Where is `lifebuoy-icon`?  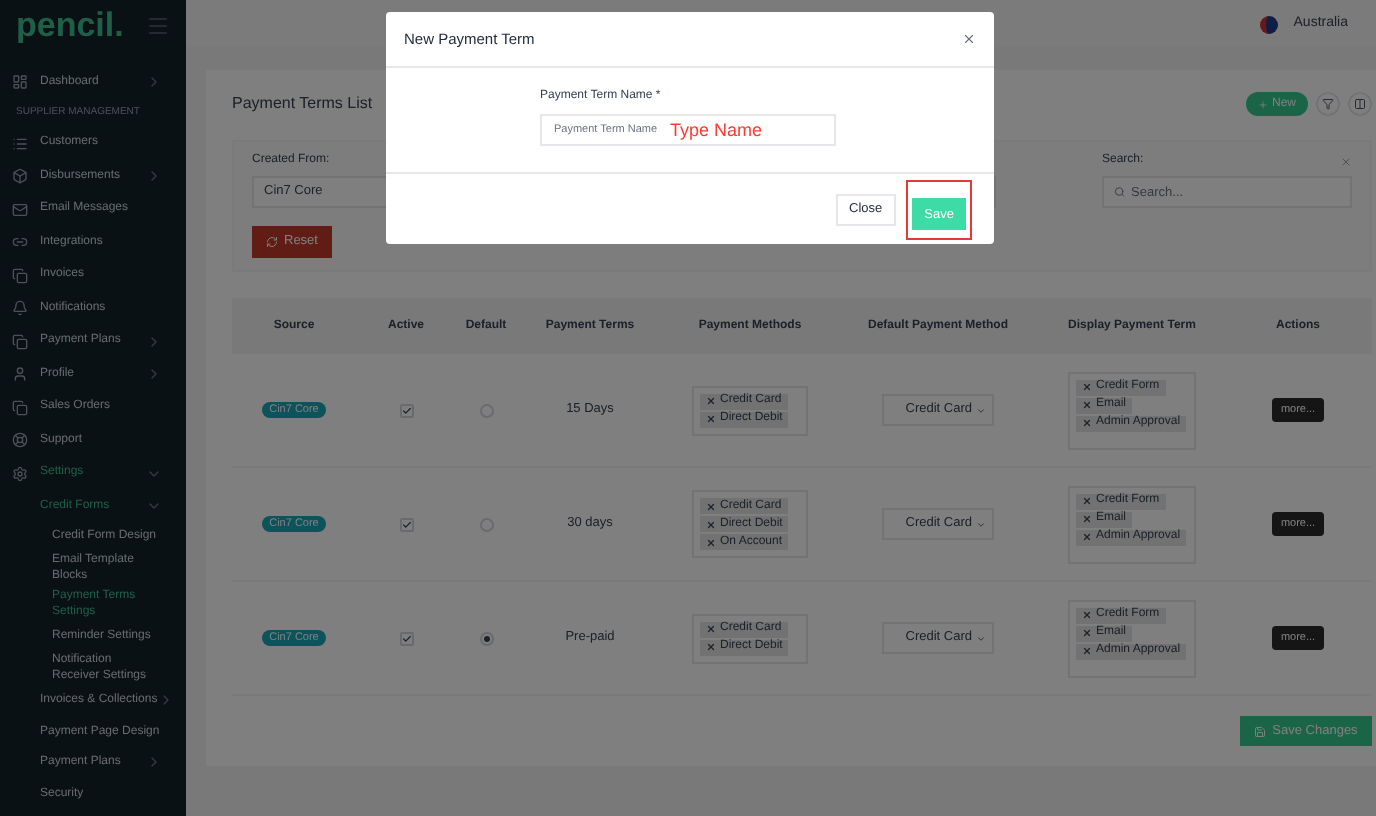
lifebuoy-icon is located at coordinates (20, 440).